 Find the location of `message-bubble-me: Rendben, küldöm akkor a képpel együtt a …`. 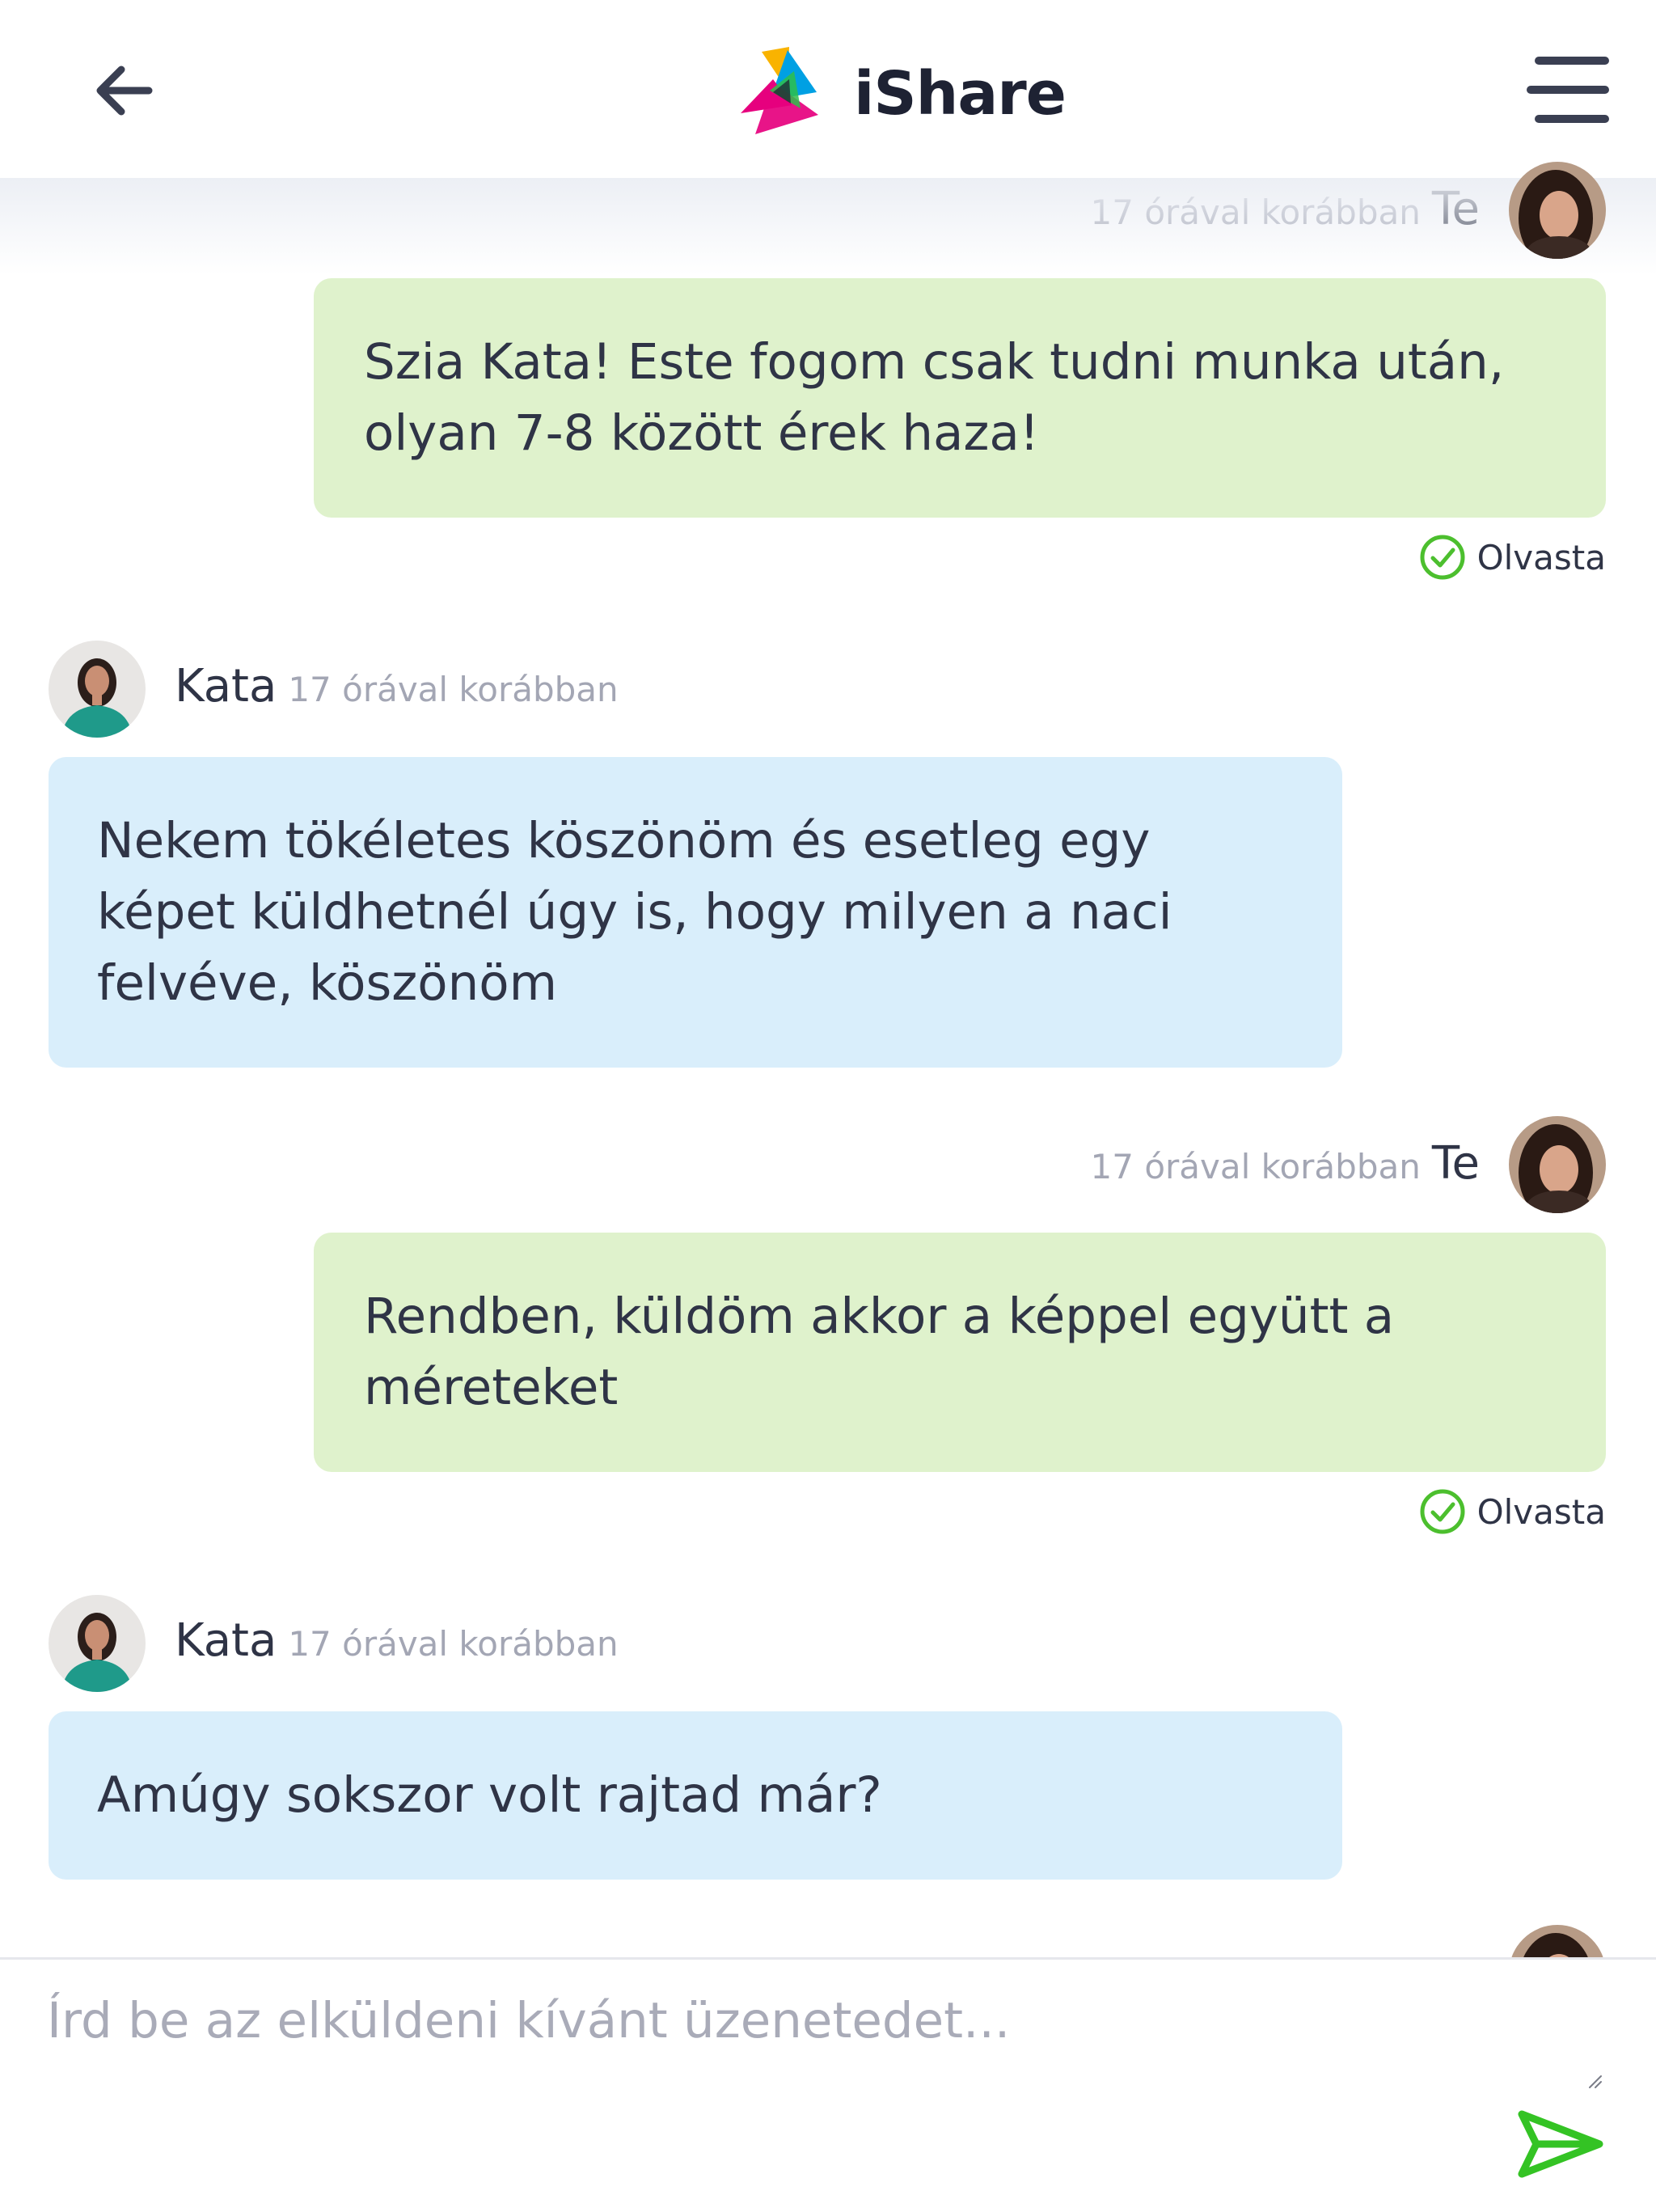

message-bubble-me: Rendben, küldöm akkor a képpel együtt a … is located at coordinates (960, 1352).